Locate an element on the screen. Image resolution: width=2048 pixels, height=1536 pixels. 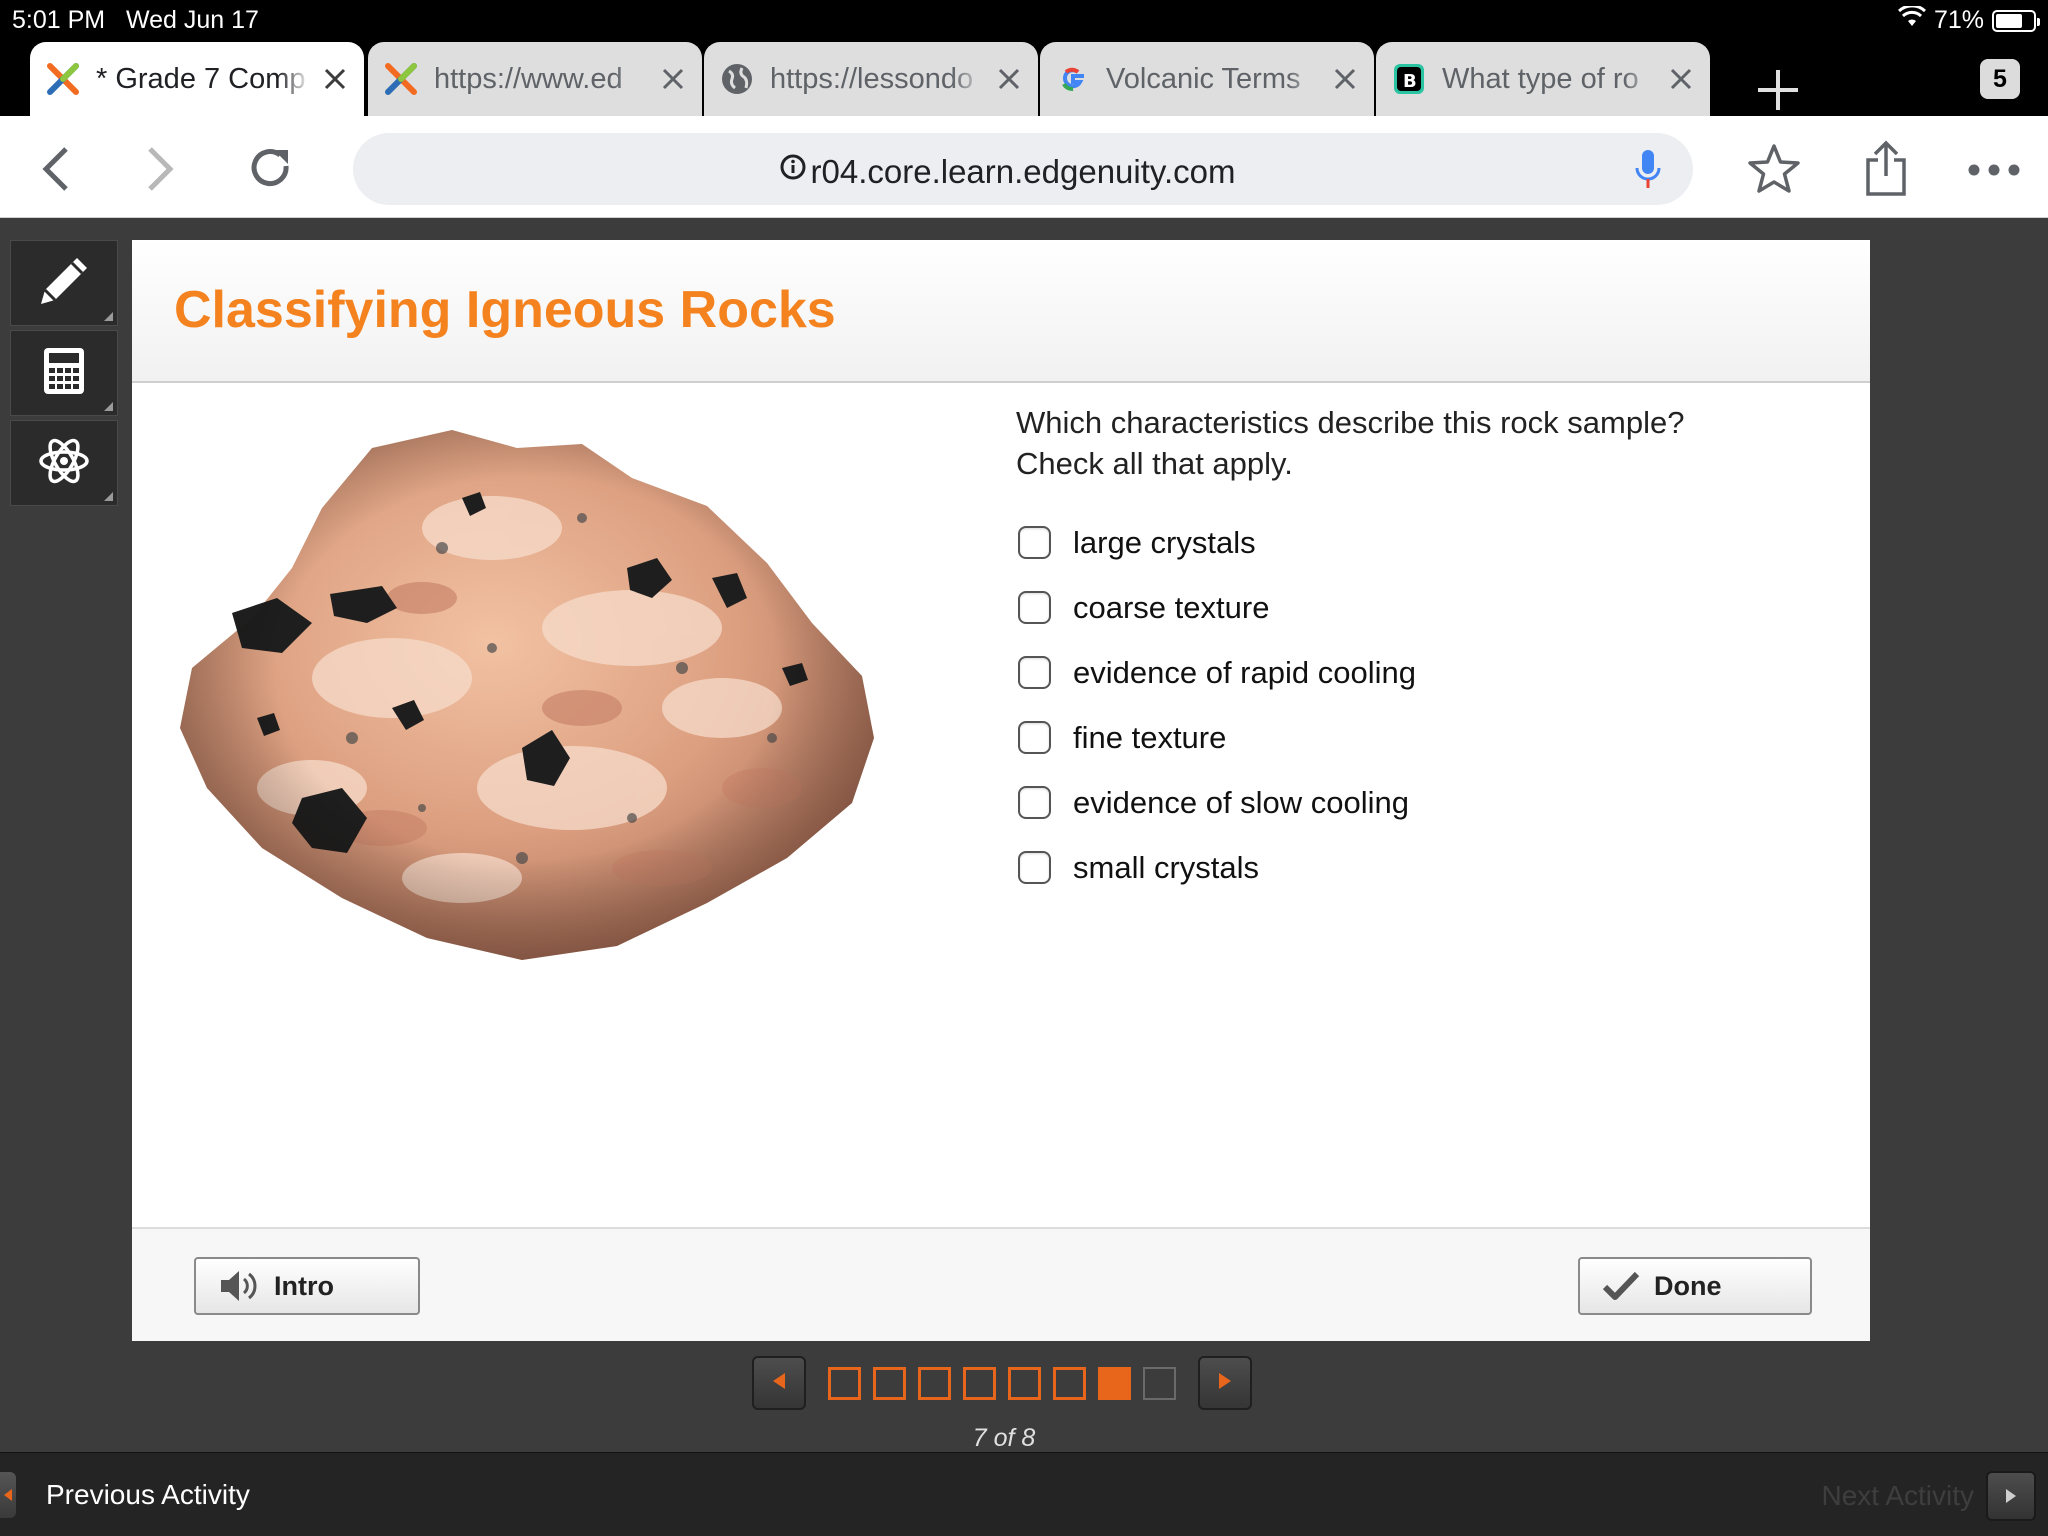
address-bar: r04.core.learn.edgenuity.com is located at coordinates (1023, 169).